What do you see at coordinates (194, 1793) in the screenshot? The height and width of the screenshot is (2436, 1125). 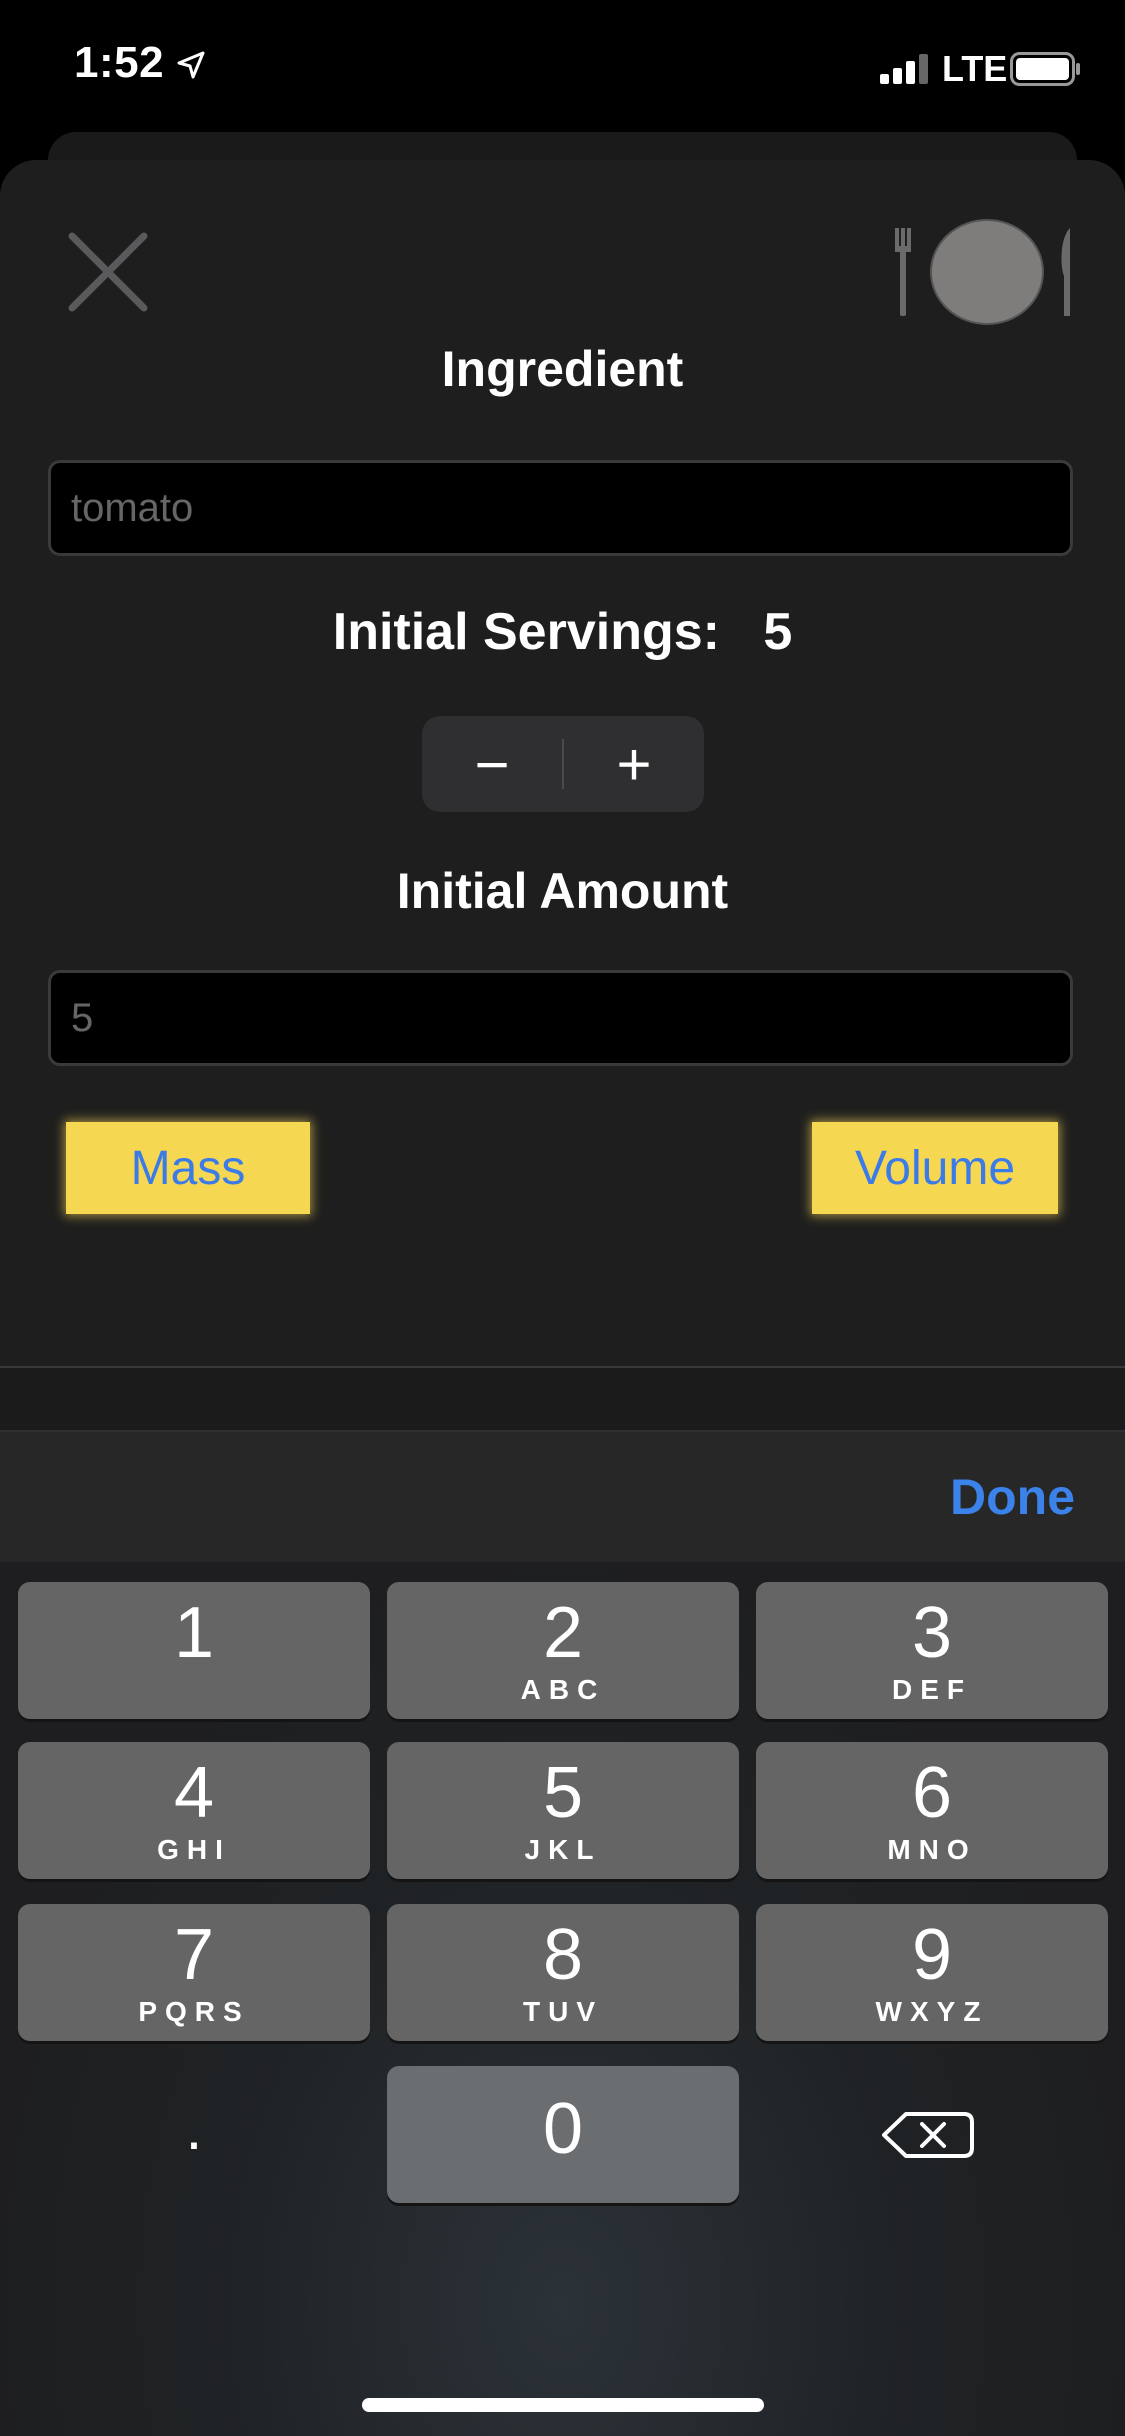 I see `key-digit: 4` at bounding box center [194, 1793].